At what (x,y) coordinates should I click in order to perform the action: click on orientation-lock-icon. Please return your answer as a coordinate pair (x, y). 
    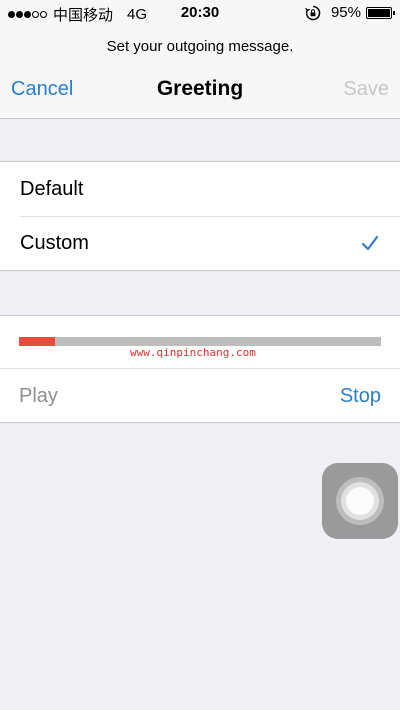
    Looking at the image, I should click on (313, 12).